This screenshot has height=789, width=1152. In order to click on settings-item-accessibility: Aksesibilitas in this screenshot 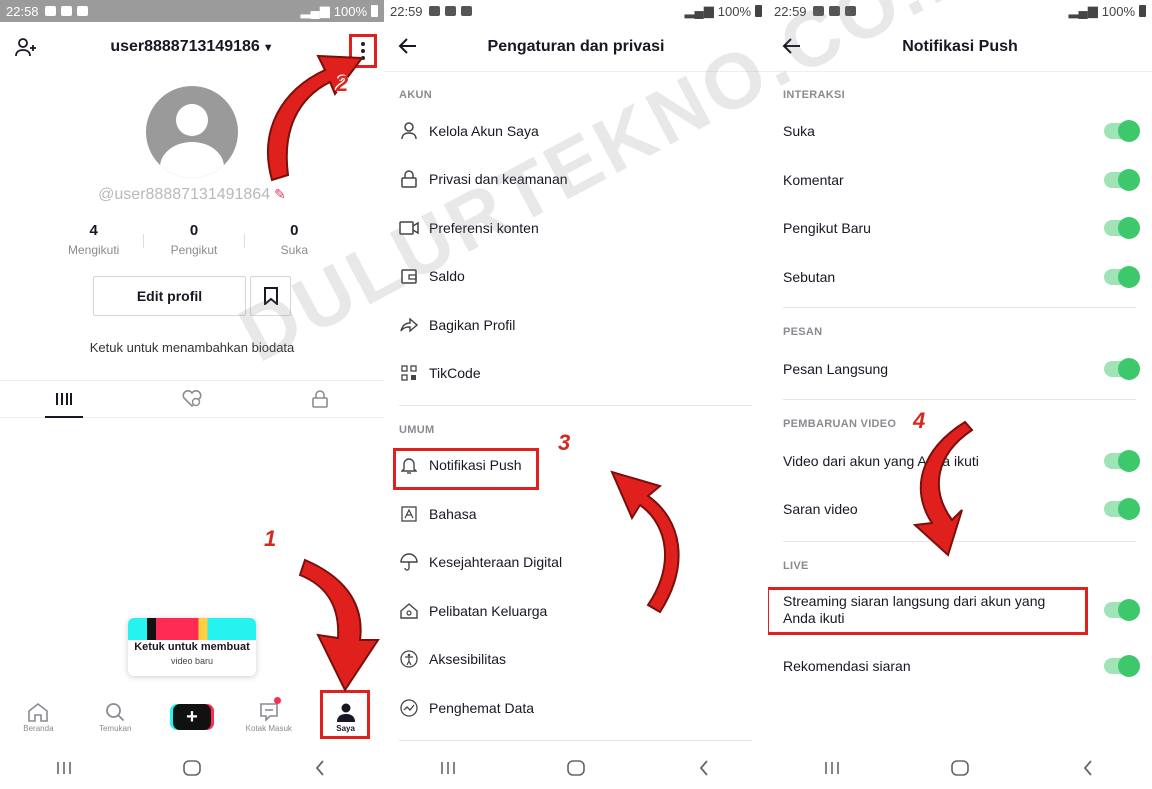, I will do `click(575, 659)`.